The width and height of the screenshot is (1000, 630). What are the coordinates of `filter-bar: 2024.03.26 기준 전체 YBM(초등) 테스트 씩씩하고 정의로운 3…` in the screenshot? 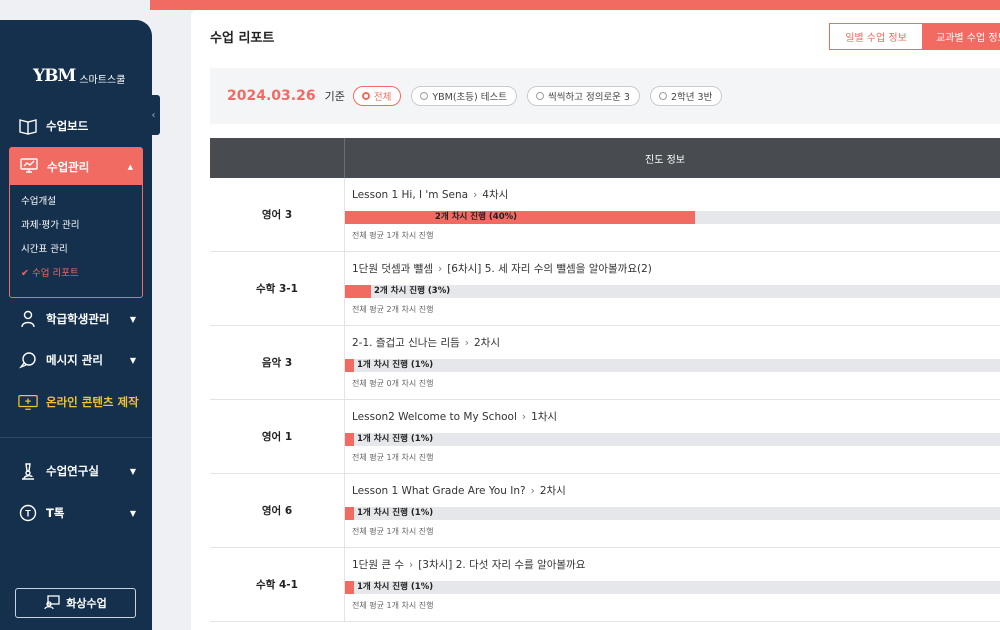 It's located at (605, 96).